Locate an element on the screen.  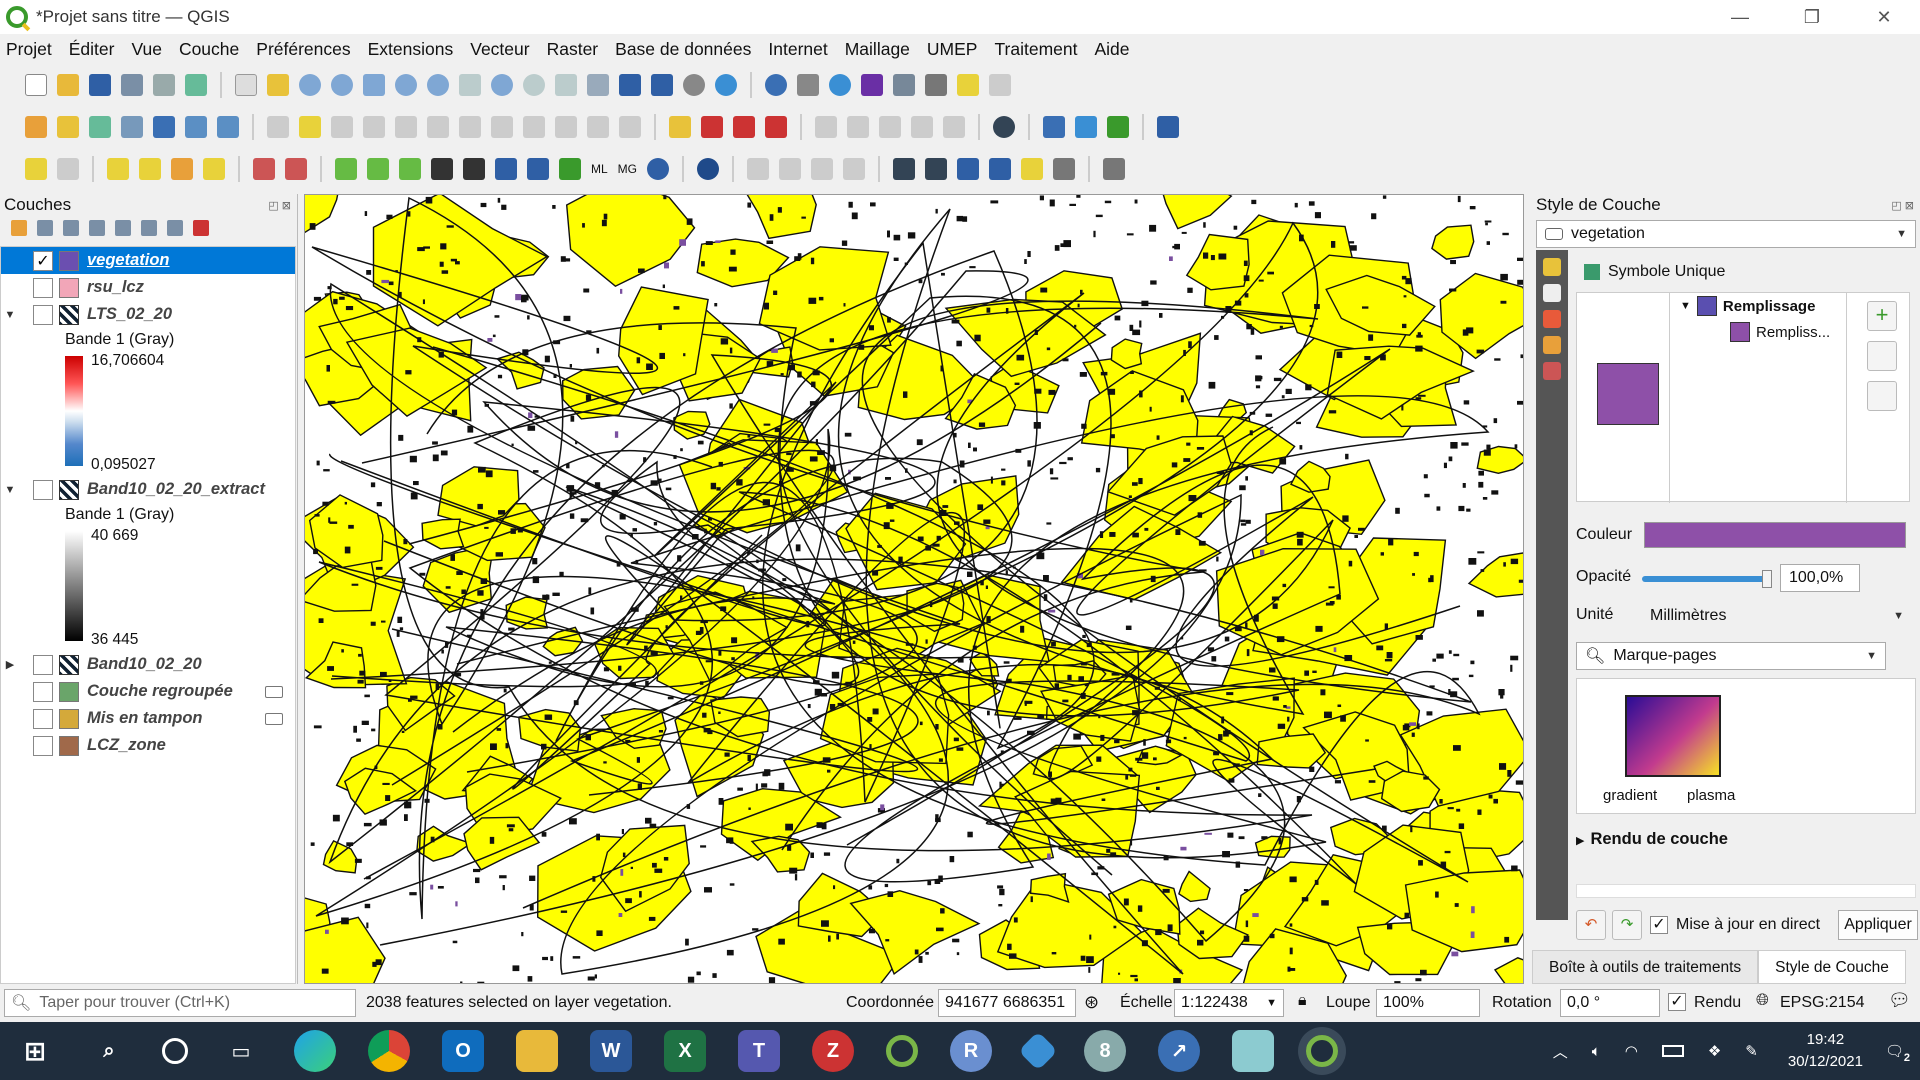
help-icon is located at coordinates (1168, 127).